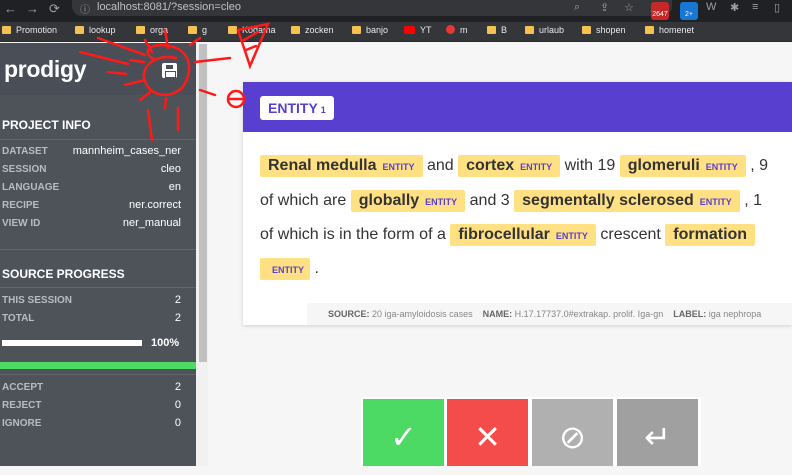 Image resolution: width=792 pixels, height=475 pixels. Describe the element at coordinates (604, 30) in the screenshot. I see `bookmark-shopen: shopen` at that location.